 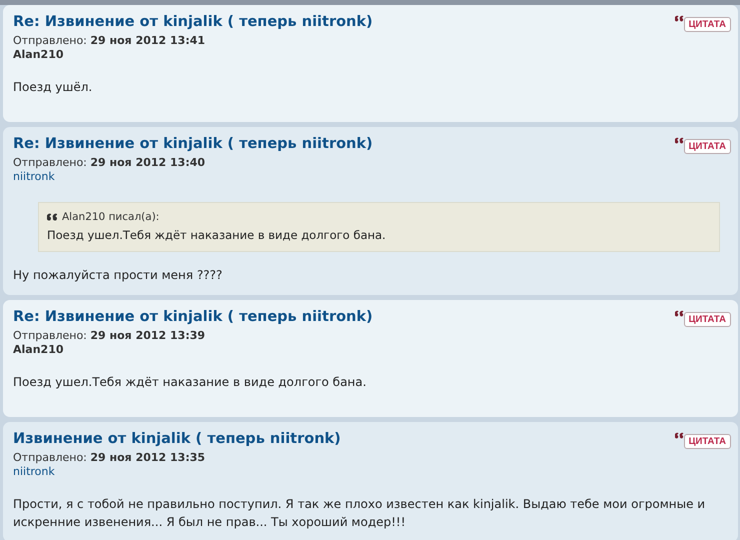 What do you see at coordinates (217, 235) in the screenshot?
I see `quote-text: Поезд ушел.Тебя ждёт наказание в виде долгого бана.` at bounding box center [217, 235].